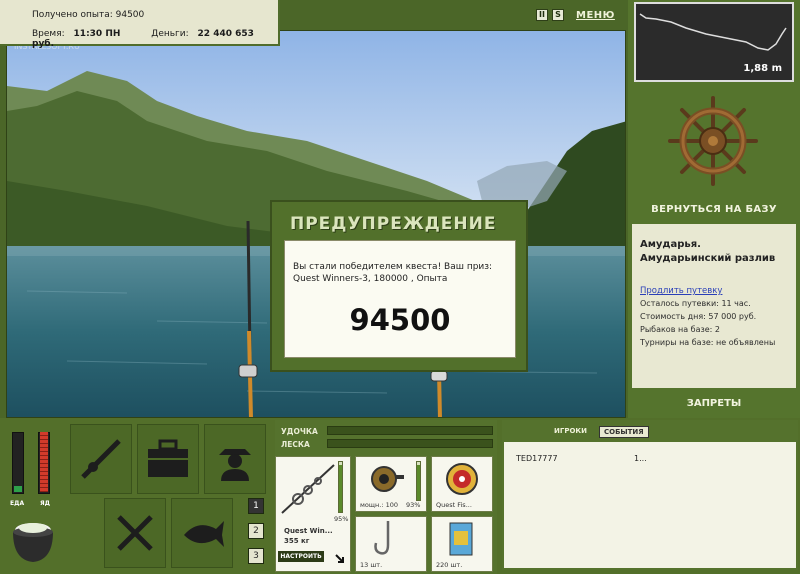 This screenshot has height=574, width=800. What do you see at coordinates (680, 329) in the screenshot?
I see `anglers-count: Рыбаков на базе: 2` at bounding box center [680, 329].